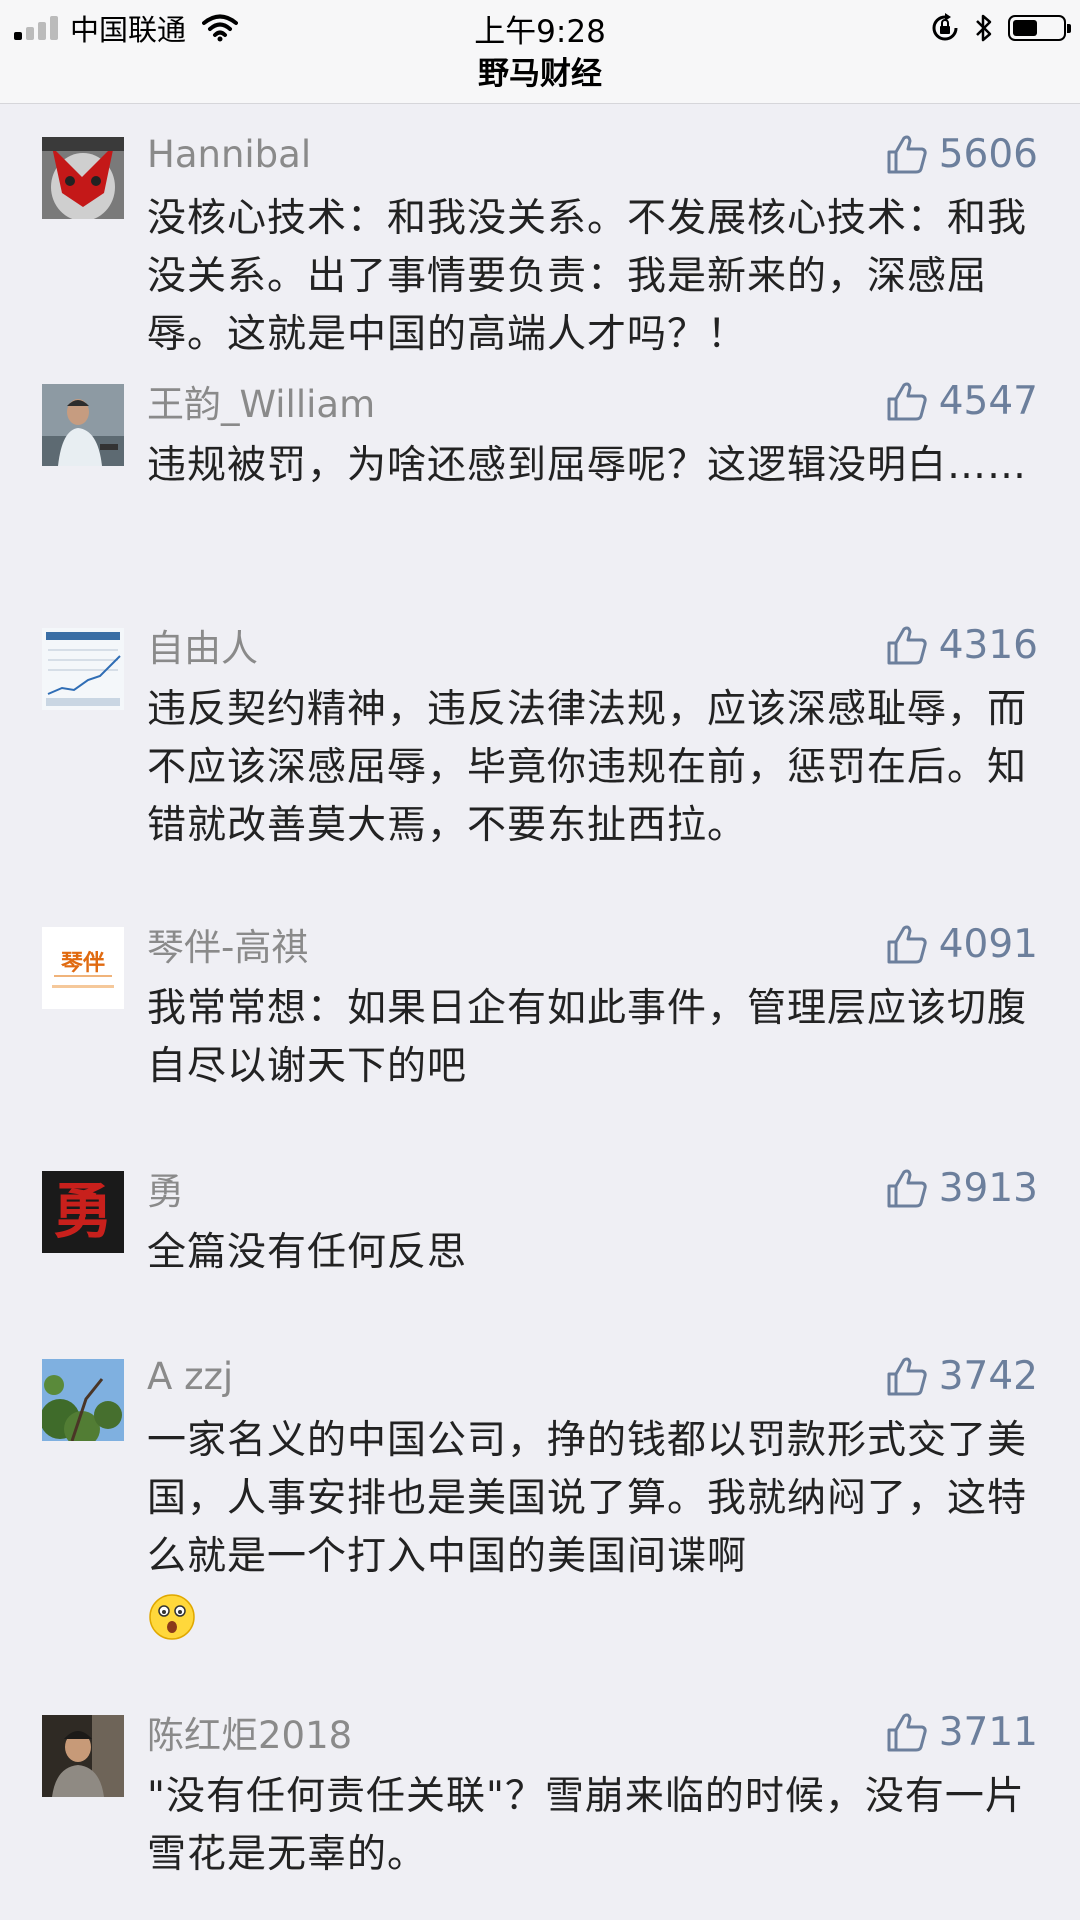 This screenshot has width=1080, height=1920. Describe the element at coordinates (83, 178) in the screenshot. I see `red-face-avatar` at that location.